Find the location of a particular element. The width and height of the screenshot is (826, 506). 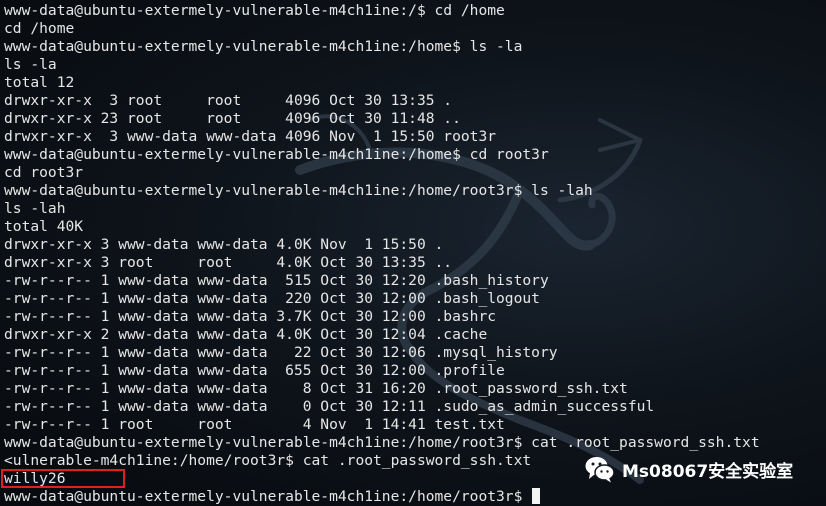

watermark: Ms08067安全实验室 is located at coordinates (688, 469).